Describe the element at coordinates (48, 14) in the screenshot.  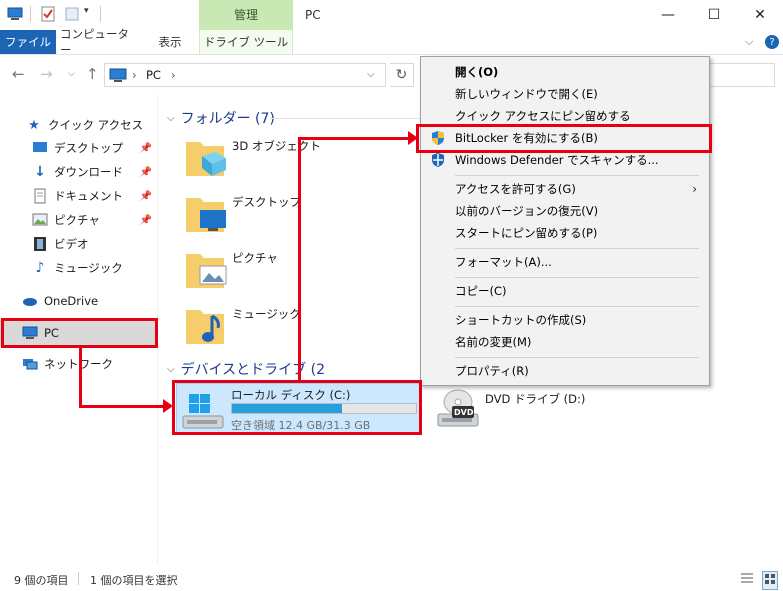
I see `properties-icon` at that location.